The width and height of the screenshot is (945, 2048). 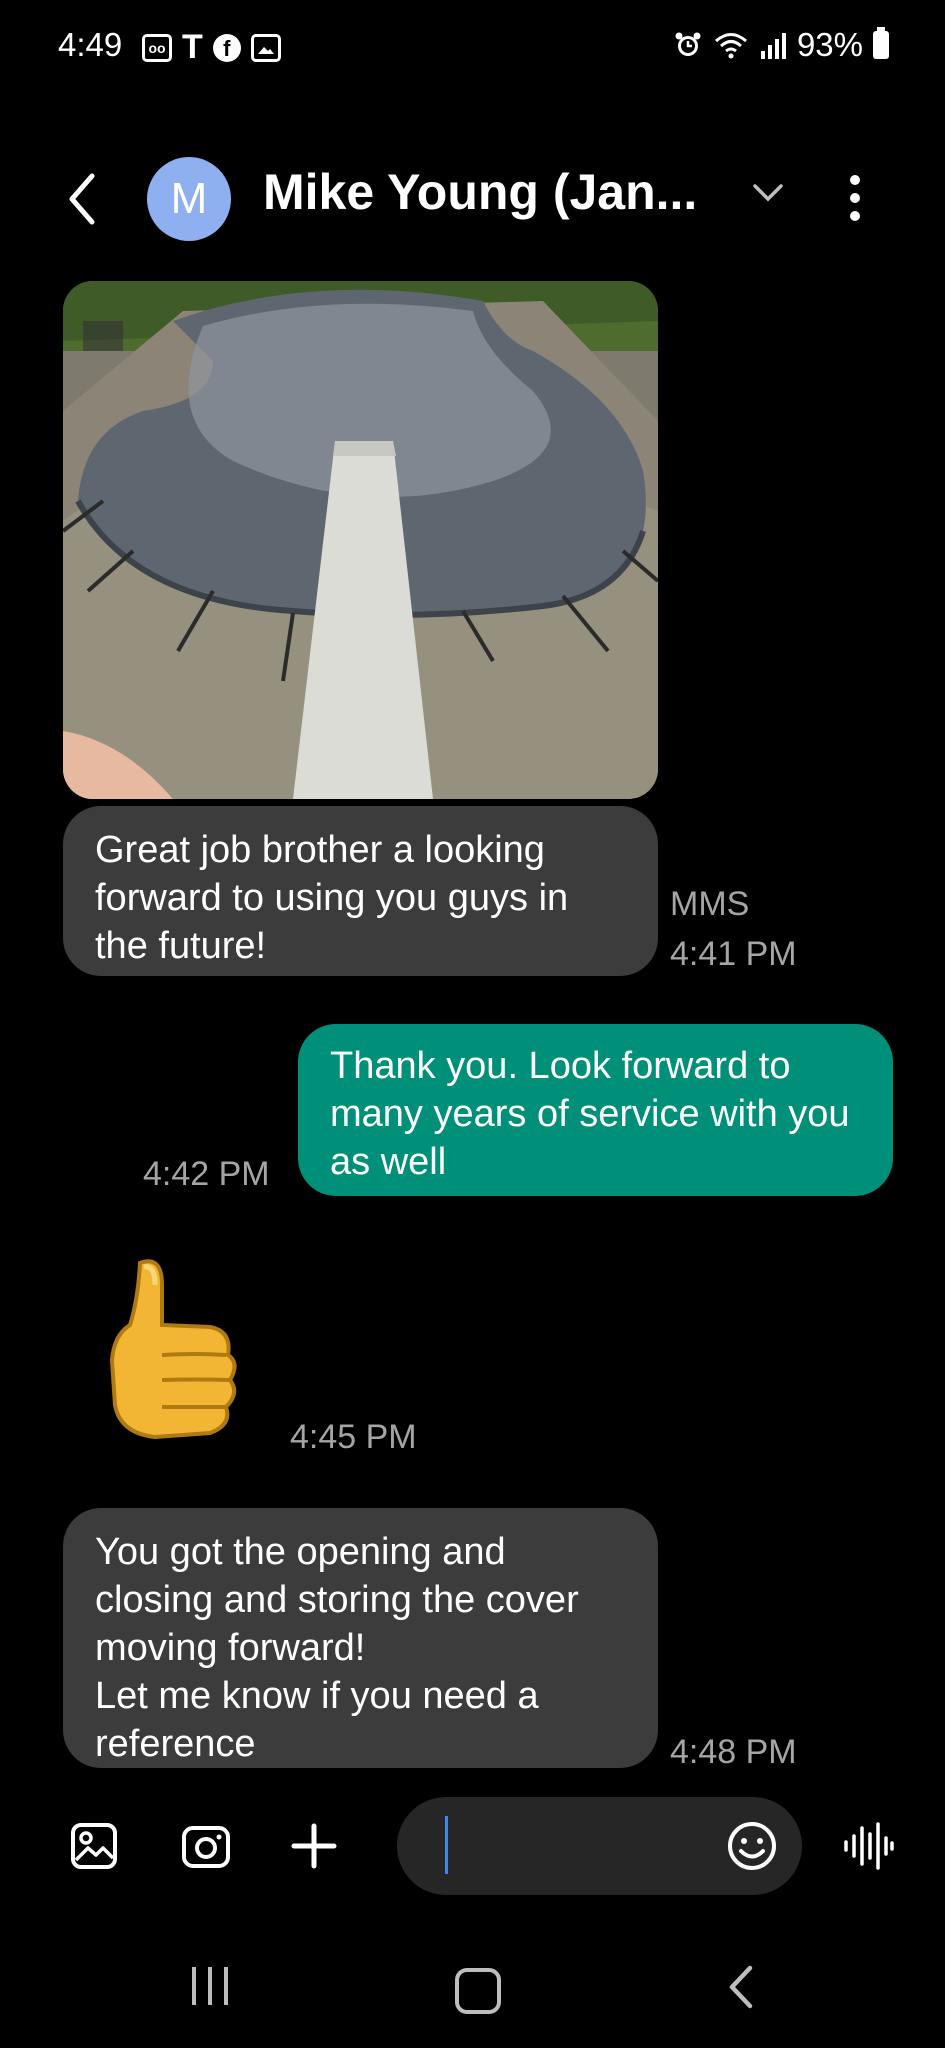 What do you see at coordinates (881, 43) in the screenshot?
I see `battery-icon` at bounding box center [881, 43].